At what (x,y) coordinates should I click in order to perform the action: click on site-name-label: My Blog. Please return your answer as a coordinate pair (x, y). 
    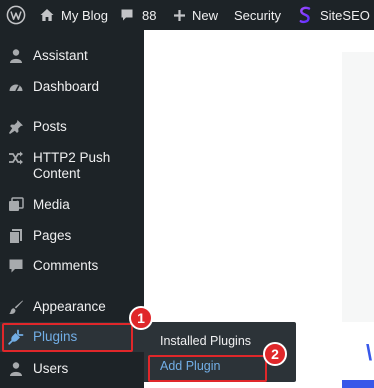
    Looking at the image, I should click on (84, 15).